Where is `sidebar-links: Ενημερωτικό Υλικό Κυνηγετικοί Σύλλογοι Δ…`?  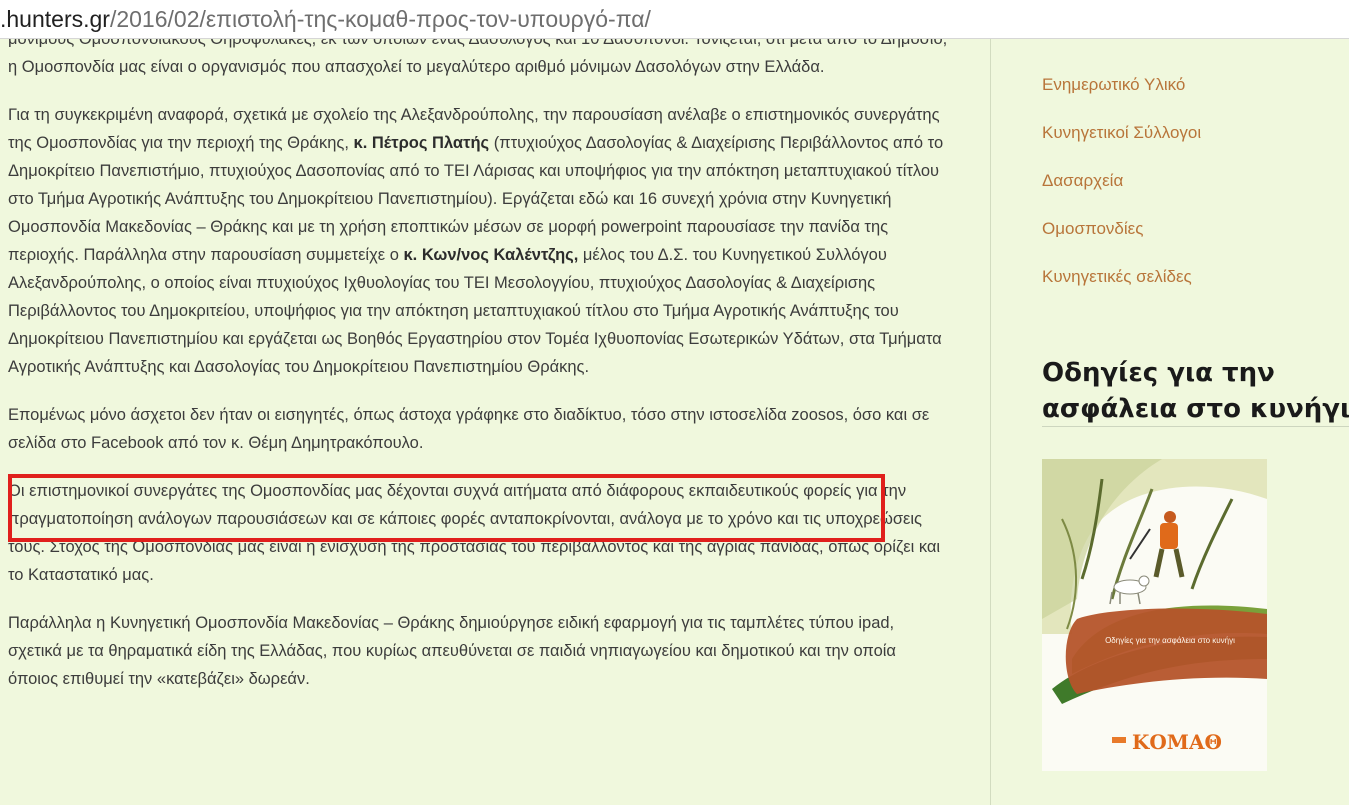 sidebar-links: Ενημερωτικό Υλικό Κυνηγετικοί Σύλλογοι Δ… is located at coordinates (1121, 181).